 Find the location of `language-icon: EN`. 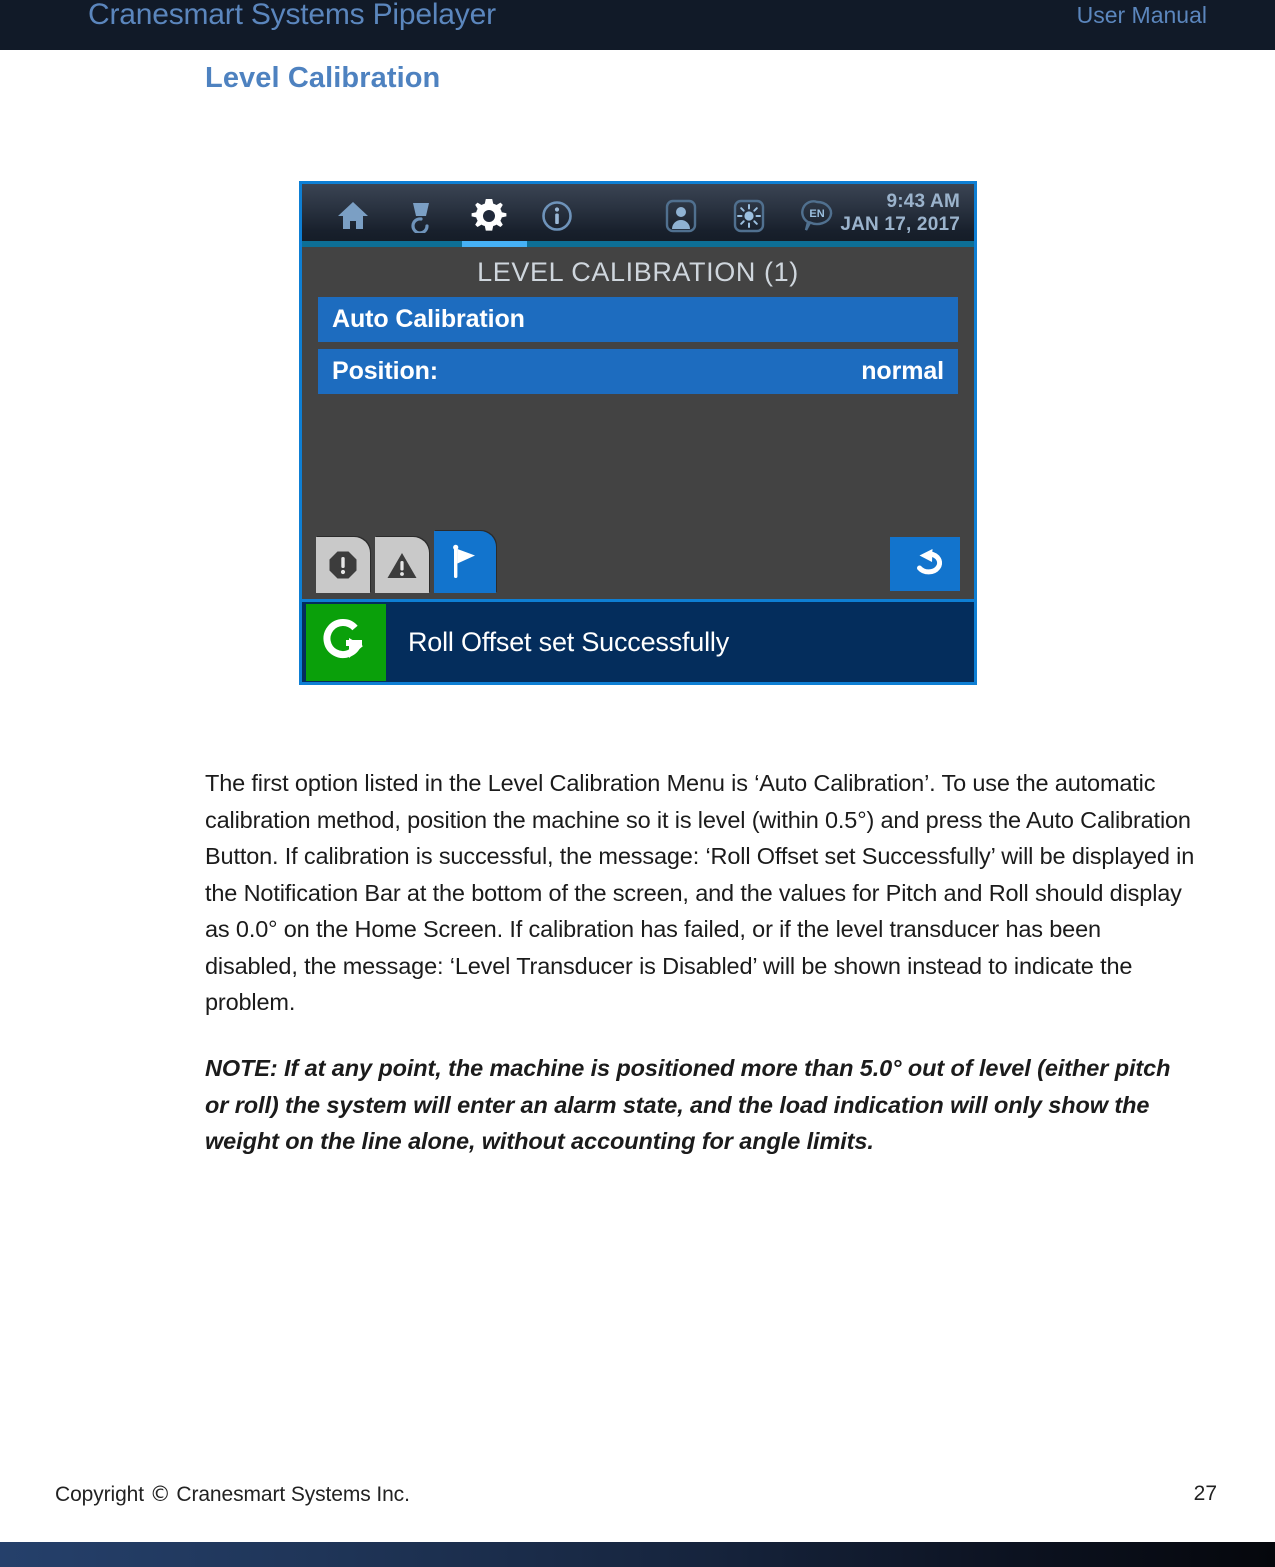

language-icon: EN is located at coordinates (817, 216).